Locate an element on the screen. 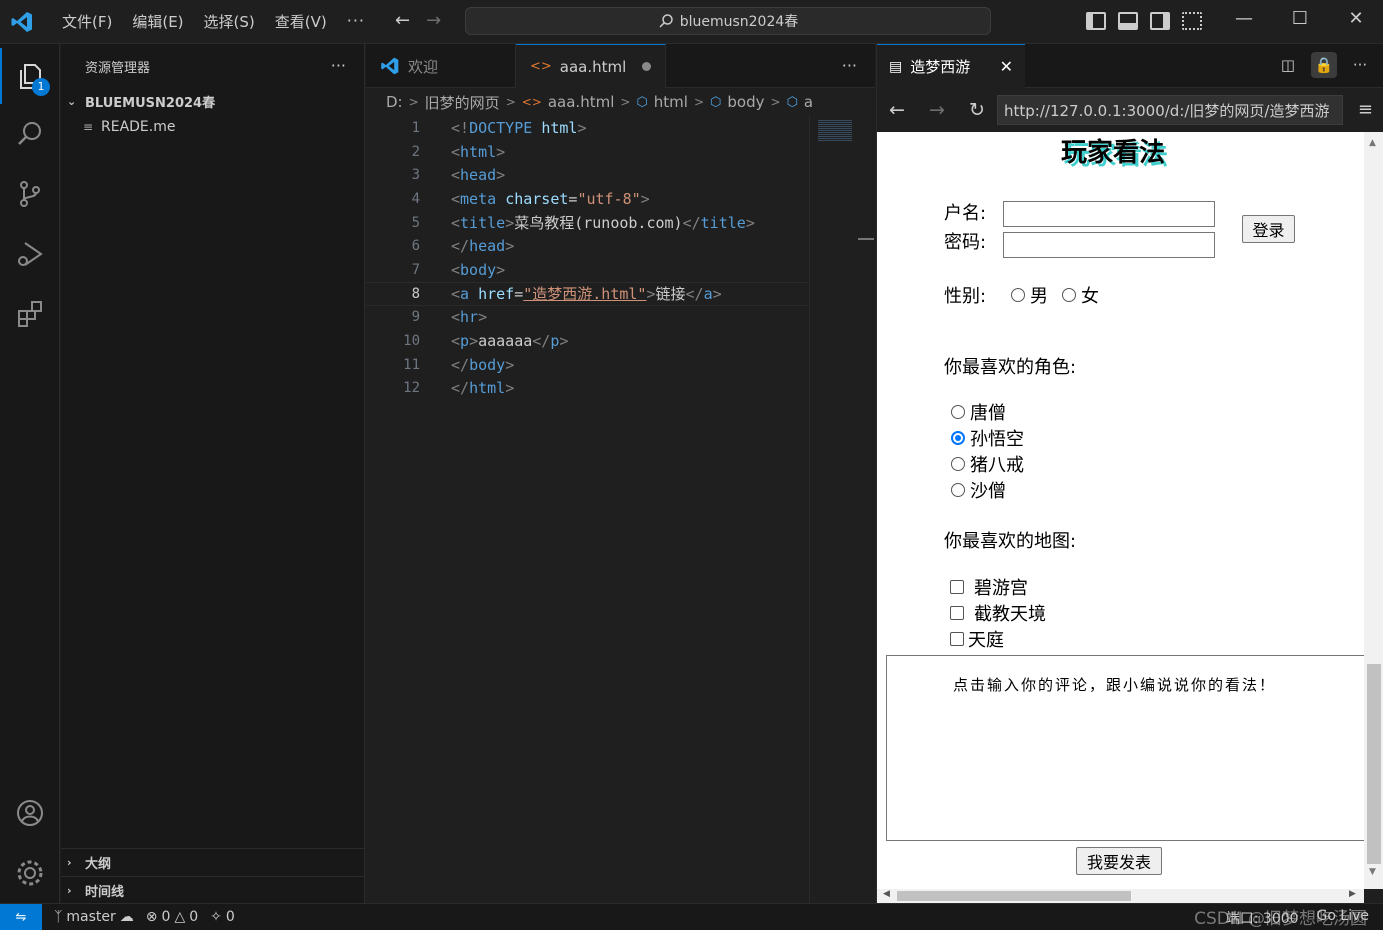 The height and width of the screenshot is (930, 1383). code-line: 4 <meta charset="utf-8"> is located at coordinates (620, 199).